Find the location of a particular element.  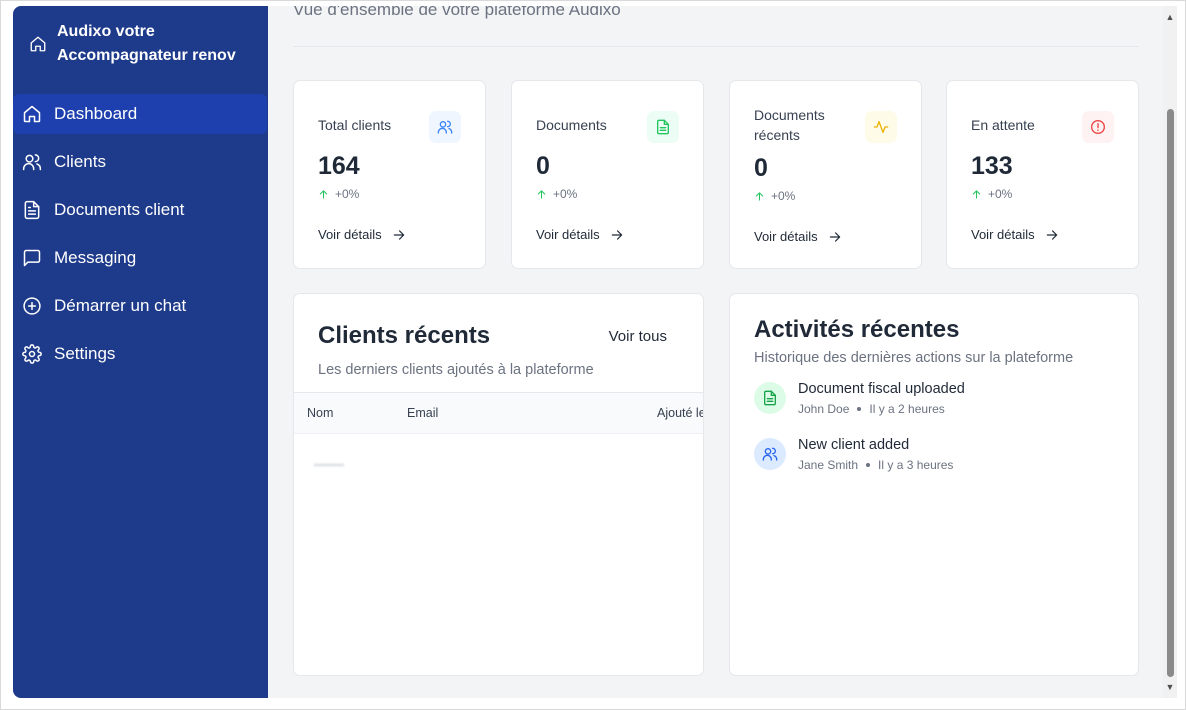

sidebar-item-documents-client: Documents client is located at coordinates (140, 210).